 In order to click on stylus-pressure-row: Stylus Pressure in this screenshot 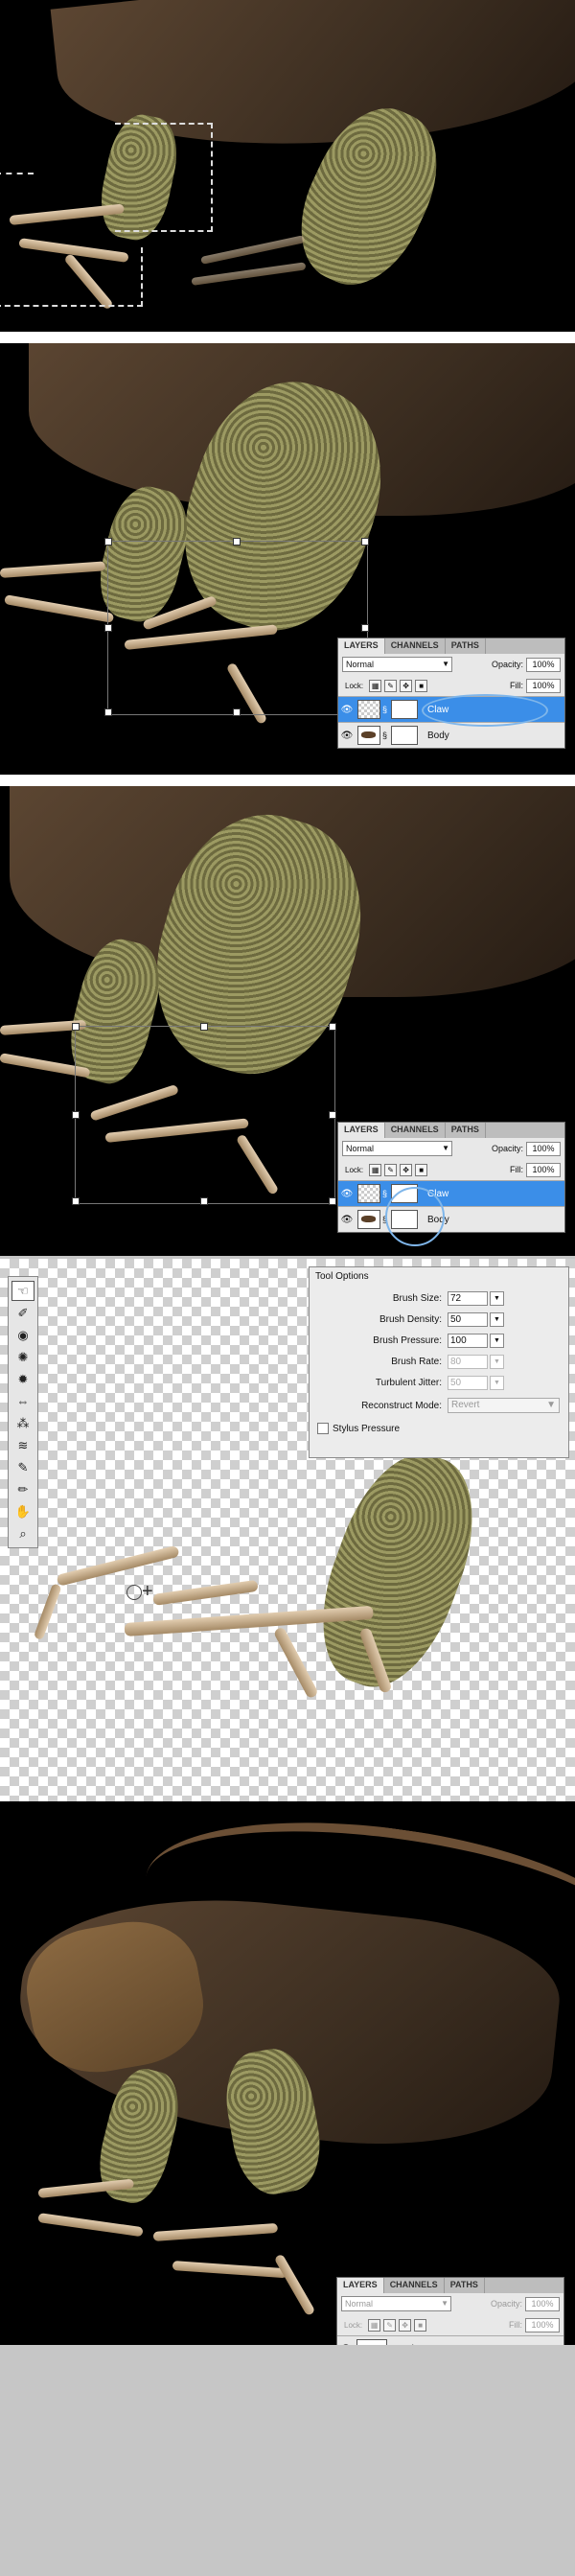, I will do `click(439, 1428)`.